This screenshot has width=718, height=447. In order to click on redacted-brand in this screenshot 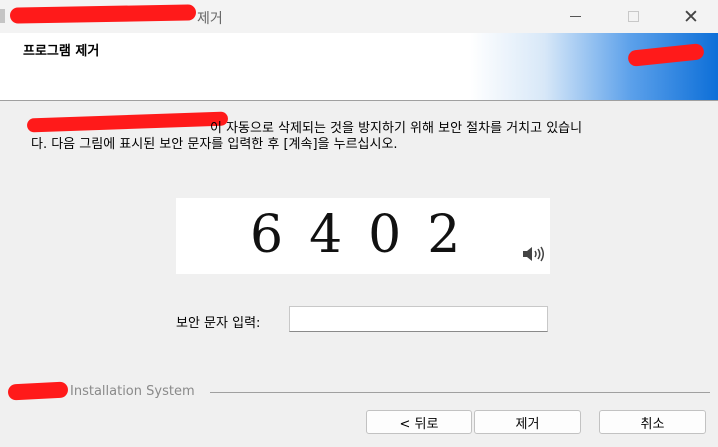, I will do `click(38, 391)`.